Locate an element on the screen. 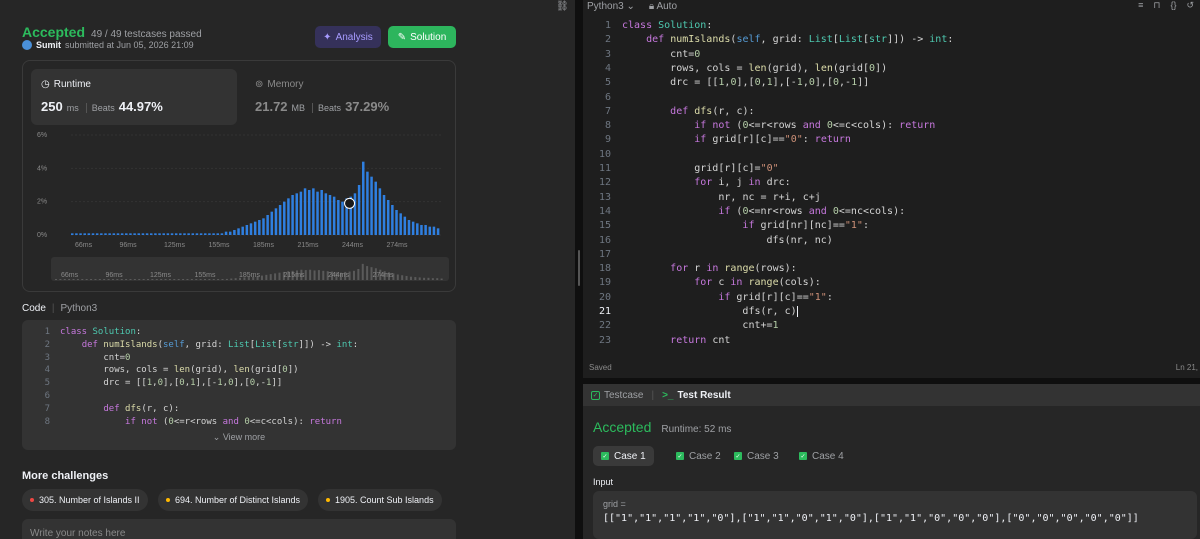 The width and height of the screenshot is (1200, 539). challenge-chip: 305. Number of Islands II is located at coordinates (85, 500).